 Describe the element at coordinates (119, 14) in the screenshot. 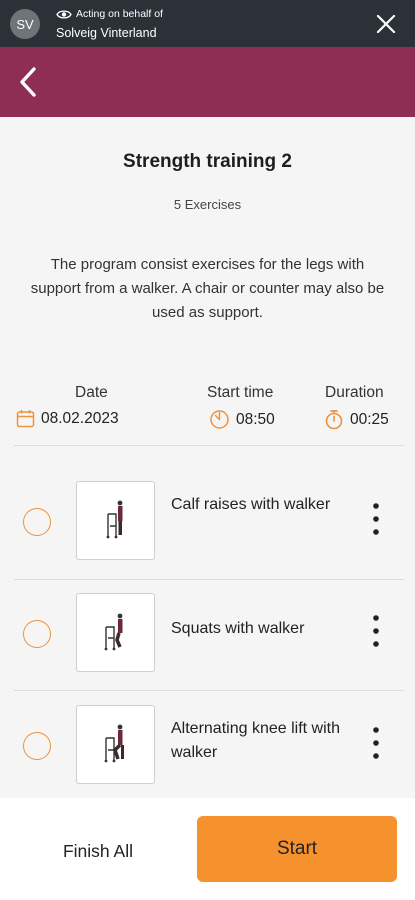

I see `acting-label-text: Acting on behalf of` at that location.